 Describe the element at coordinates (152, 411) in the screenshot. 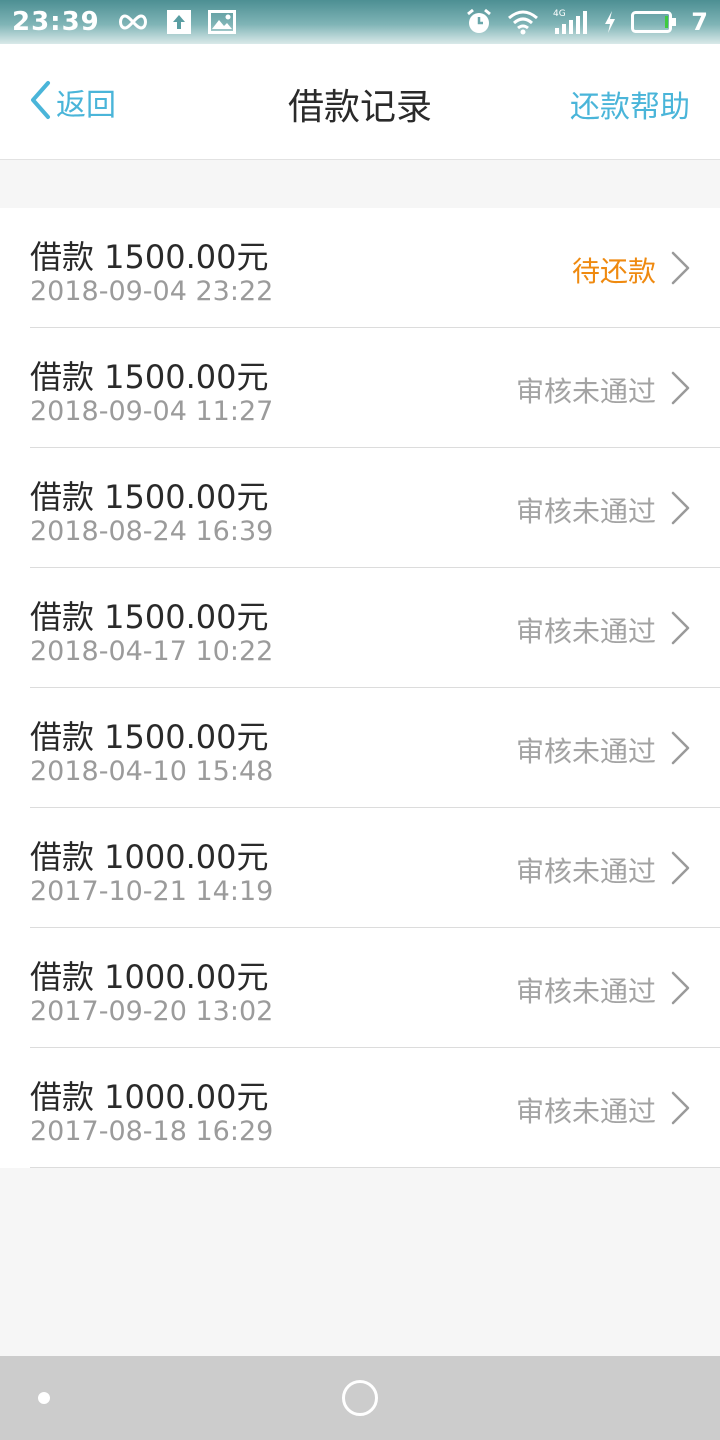

I see `loan-date: 2018-09-04 11:27` at that location.